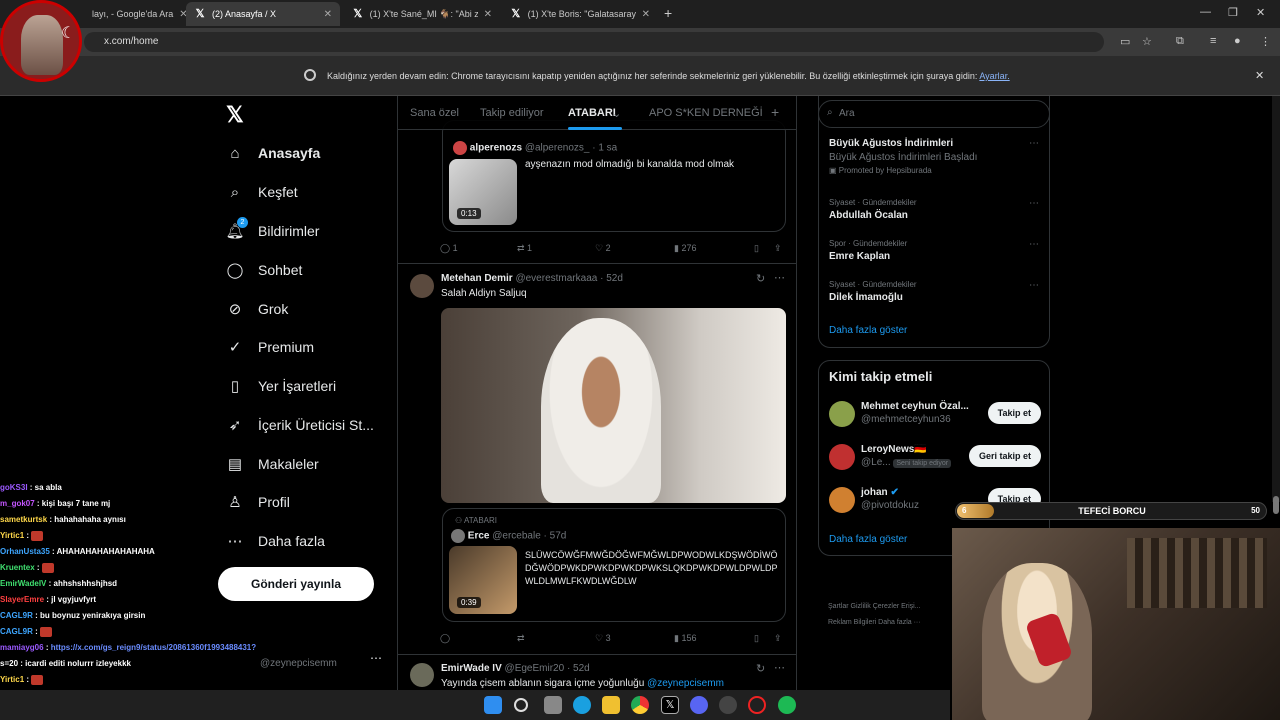 Image resolution: width=1280 pixels, height=720 pixels. What do you see at coordinates (1276, 305) in the screenshot?
I see `page-scrollbar` at bounding box center [1276, 305].